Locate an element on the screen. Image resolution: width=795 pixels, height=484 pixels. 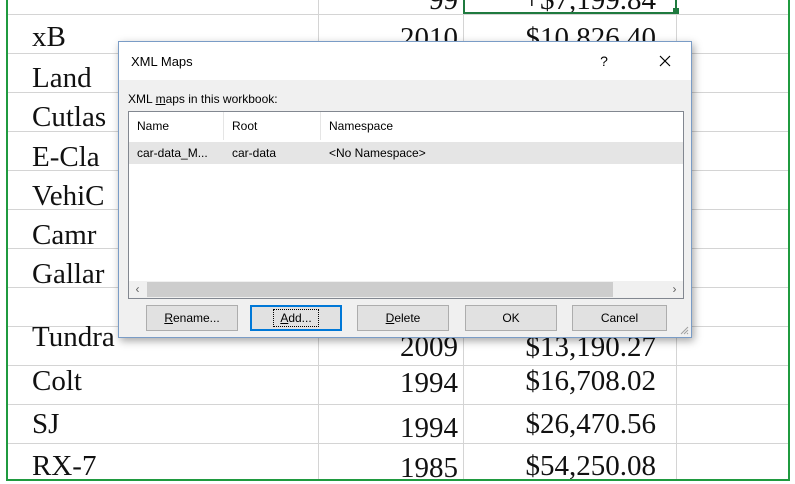
help-button: ? is located at coordinates (604, 61).